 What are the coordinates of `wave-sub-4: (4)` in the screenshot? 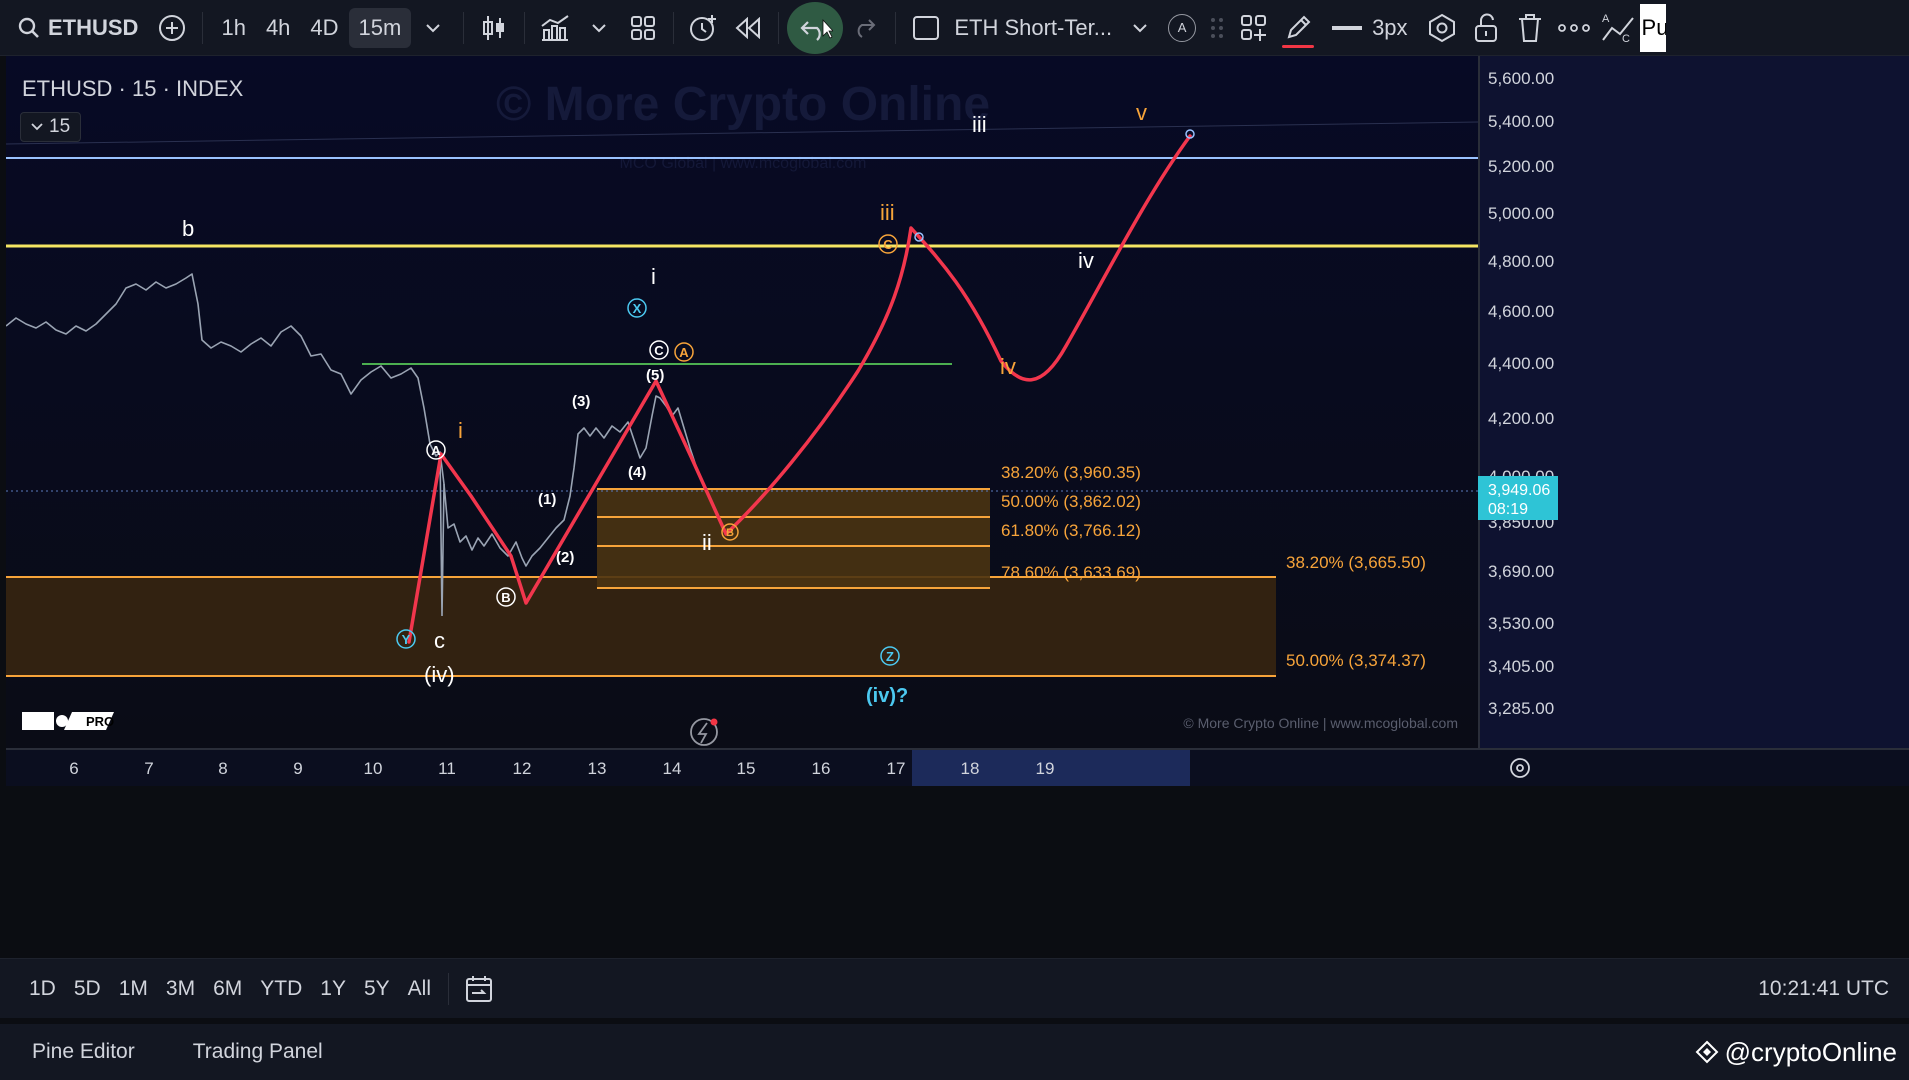 It's located at (637, 472).